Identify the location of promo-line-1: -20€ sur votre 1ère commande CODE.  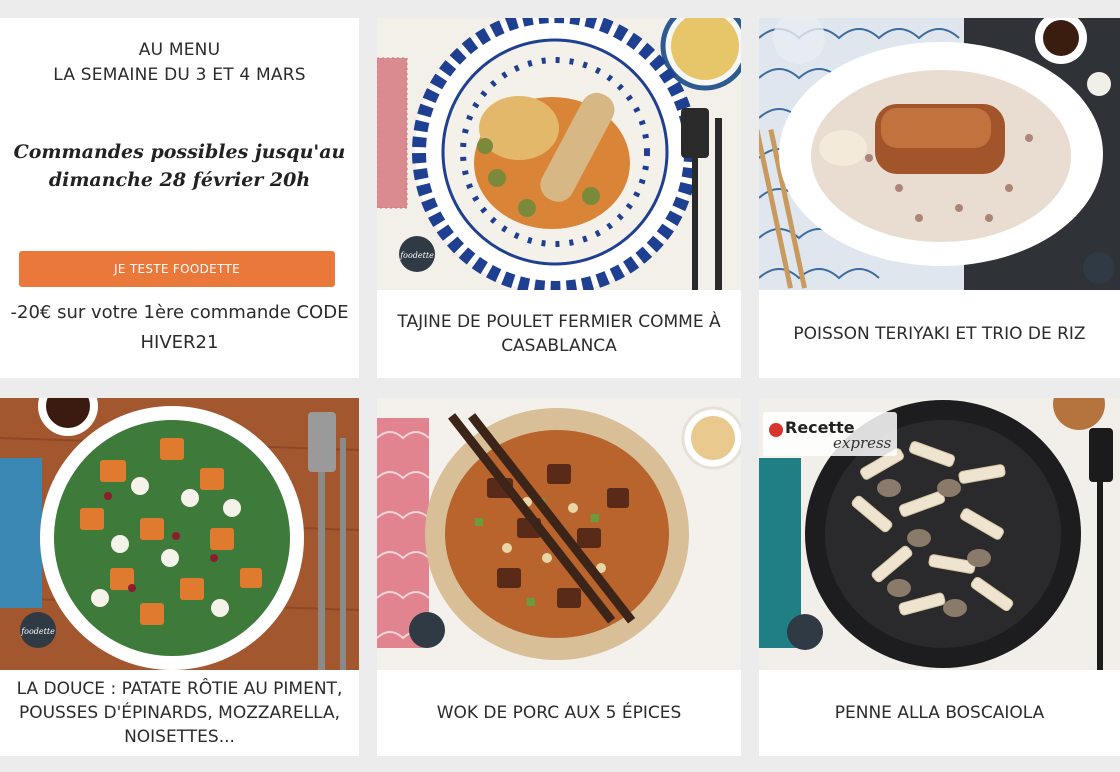
(179, 312).